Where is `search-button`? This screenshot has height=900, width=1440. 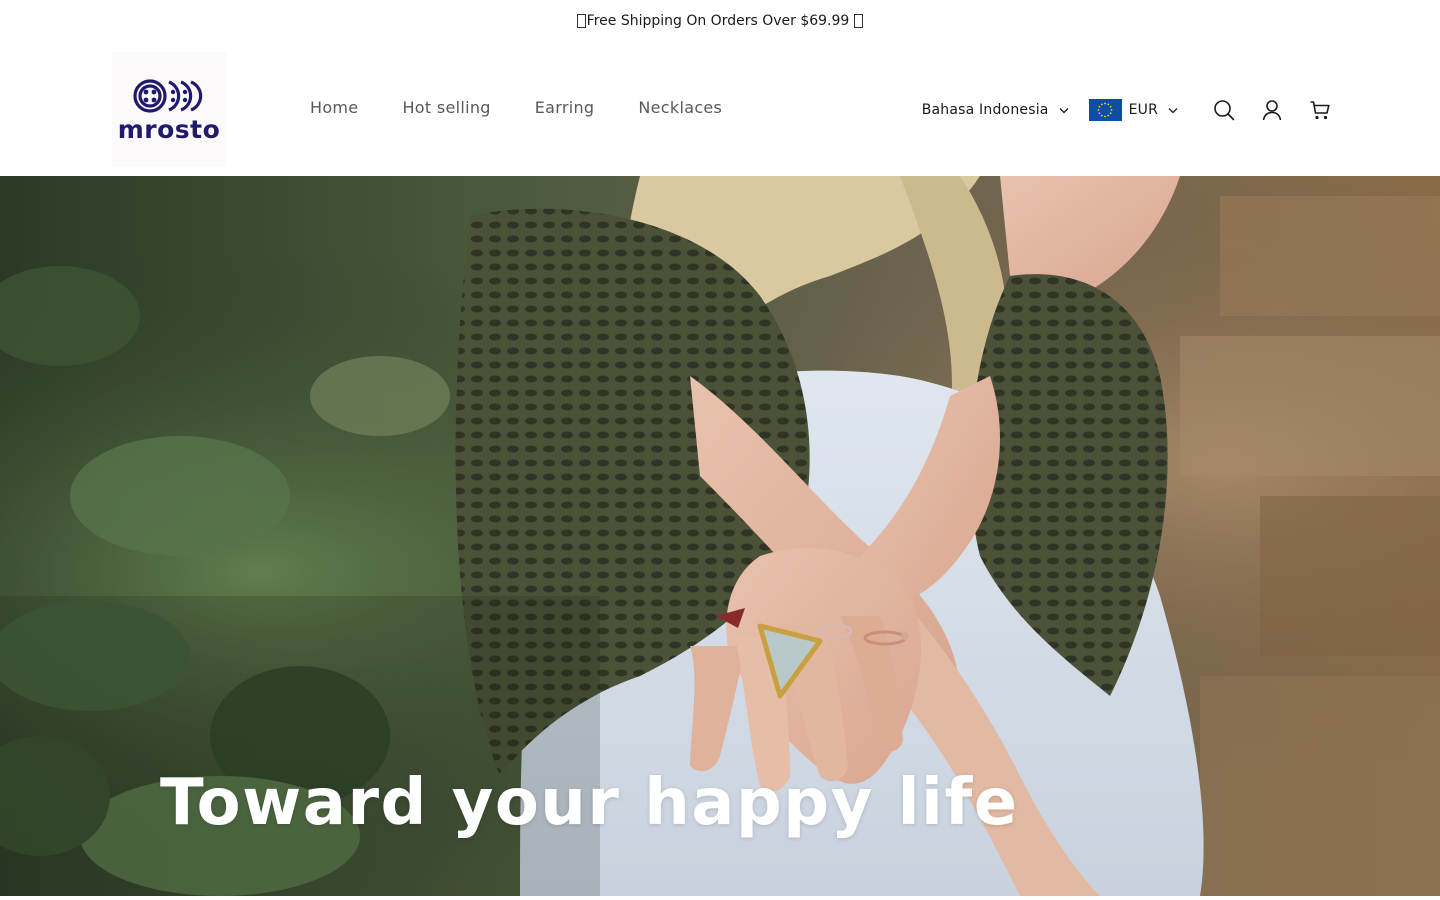
search-button is located at coordinates (1224, 110).